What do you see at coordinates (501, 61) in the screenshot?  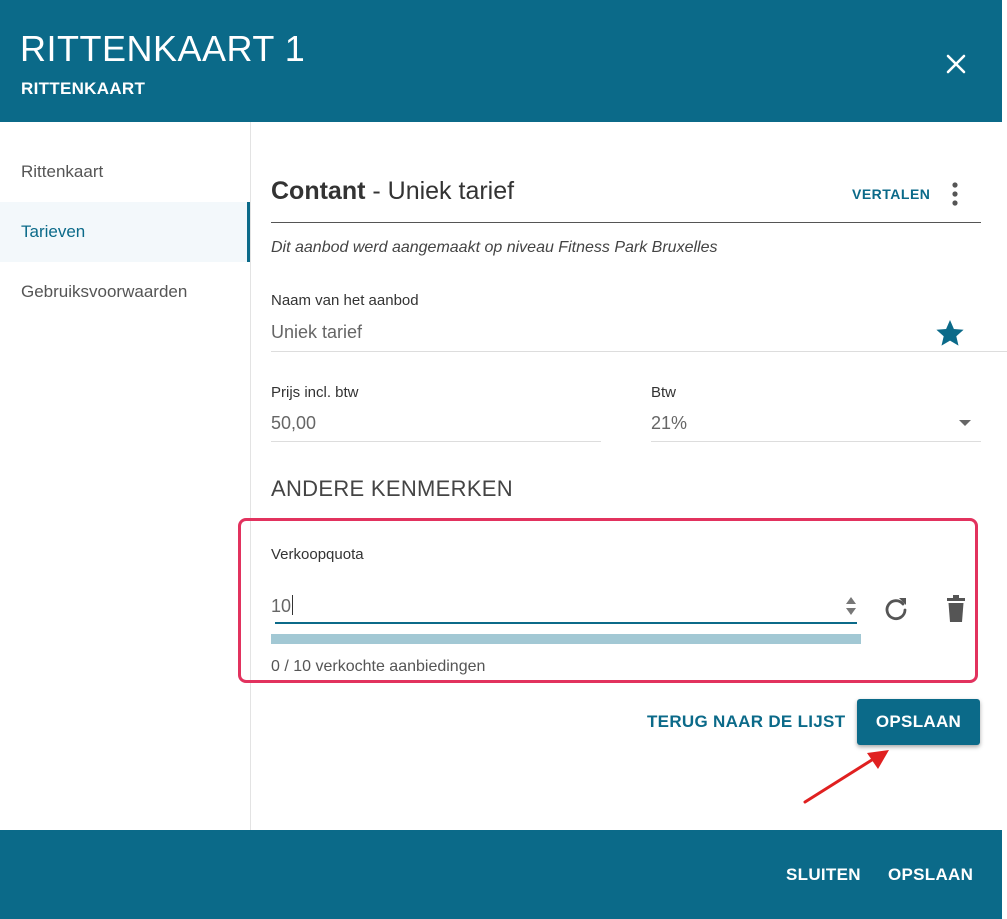 I see `dialog-header: RITTENKAART 1 RITTENKAART` at bounding box center [501, 61].